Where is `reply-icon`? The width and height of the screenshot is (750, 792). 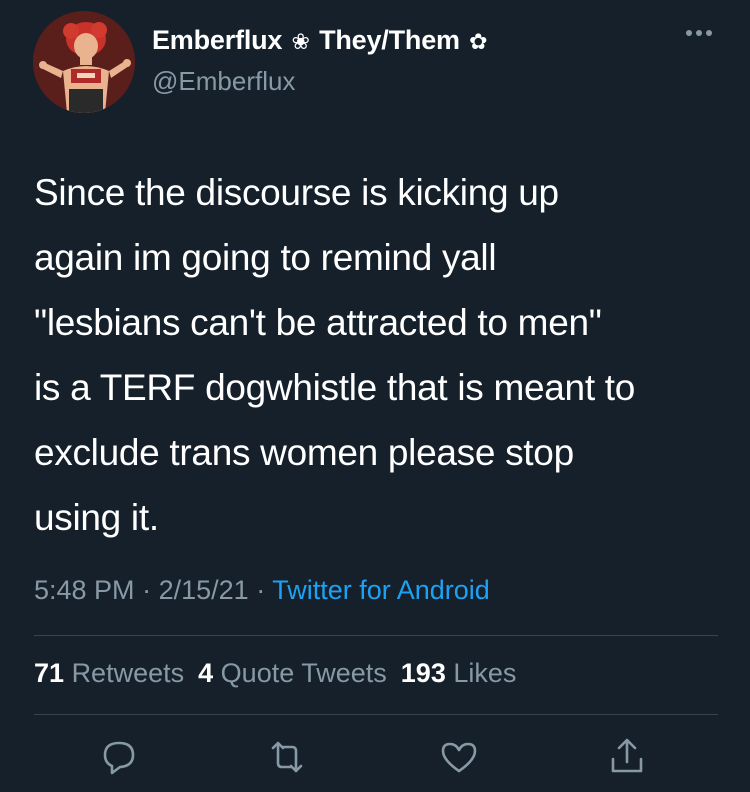 reply-icon is located at coordinates (119, 758).